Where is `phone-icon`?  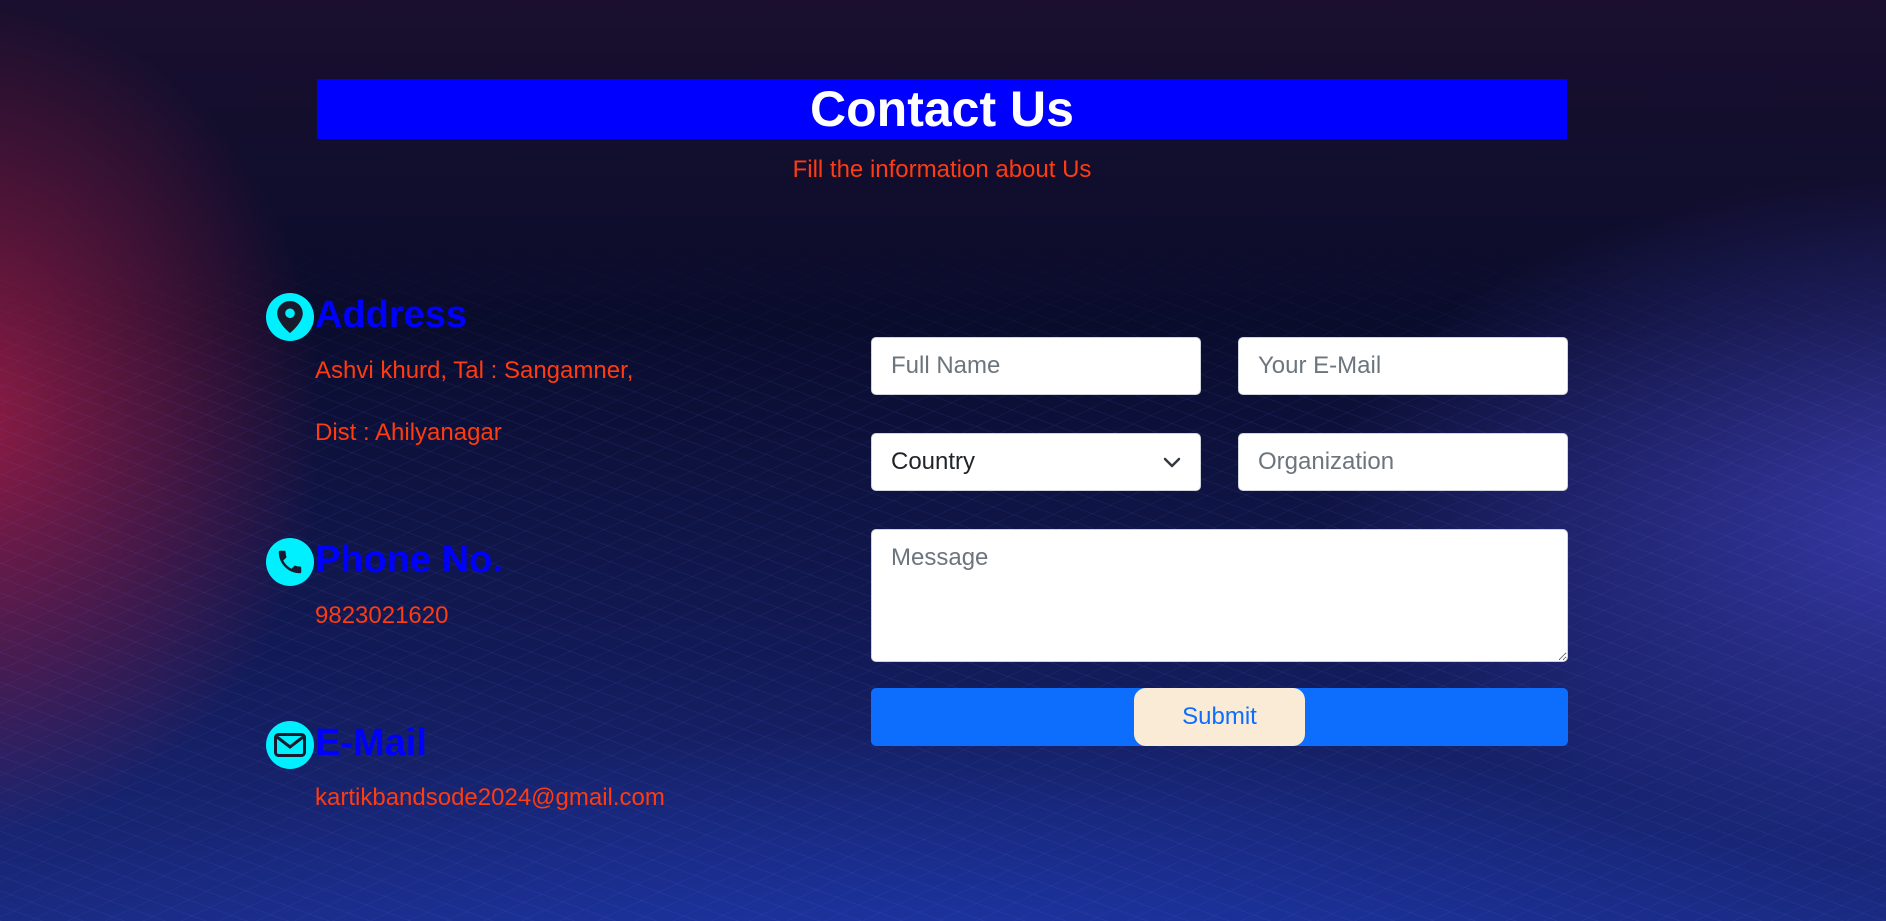 phone-icon is located at coordinates (290, 562).